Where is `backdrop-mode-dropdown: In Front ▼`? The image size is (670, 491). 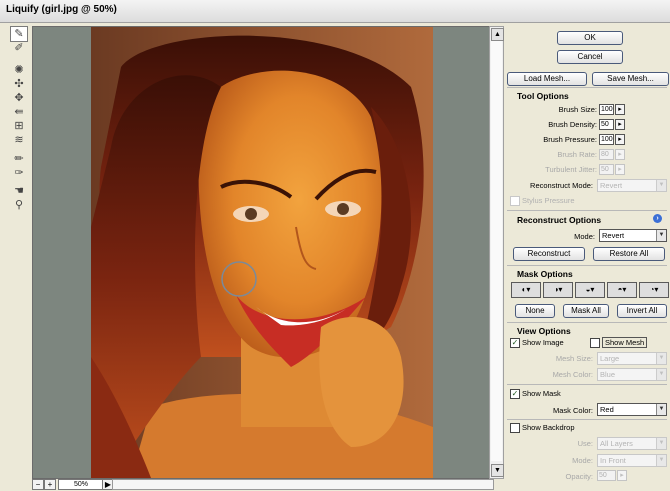 backdrop-mode-dropdown: In Front ▼ is located at coordinates (632, 460).